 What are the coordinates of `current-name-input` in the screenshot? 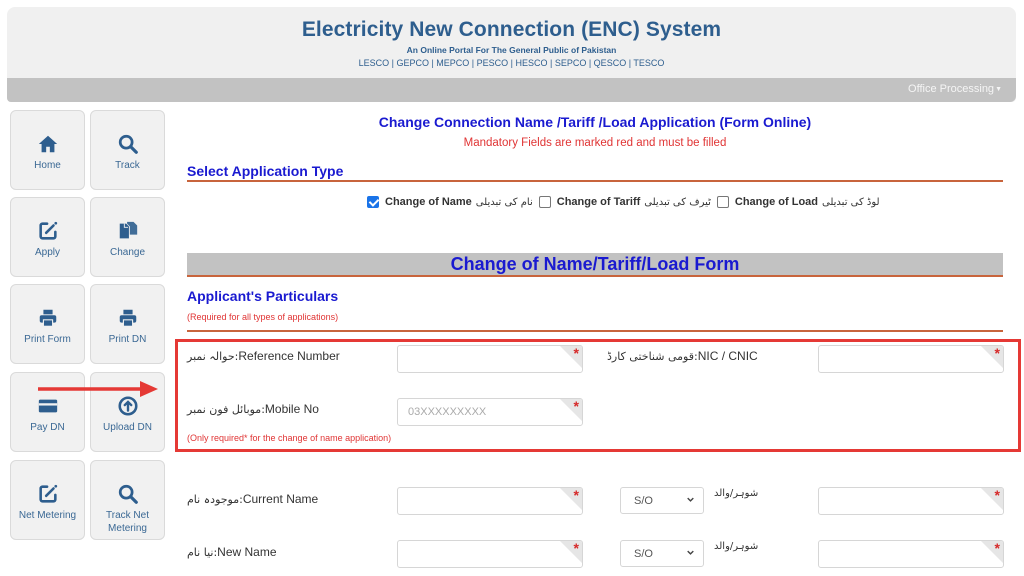 It's located at (490, 501).